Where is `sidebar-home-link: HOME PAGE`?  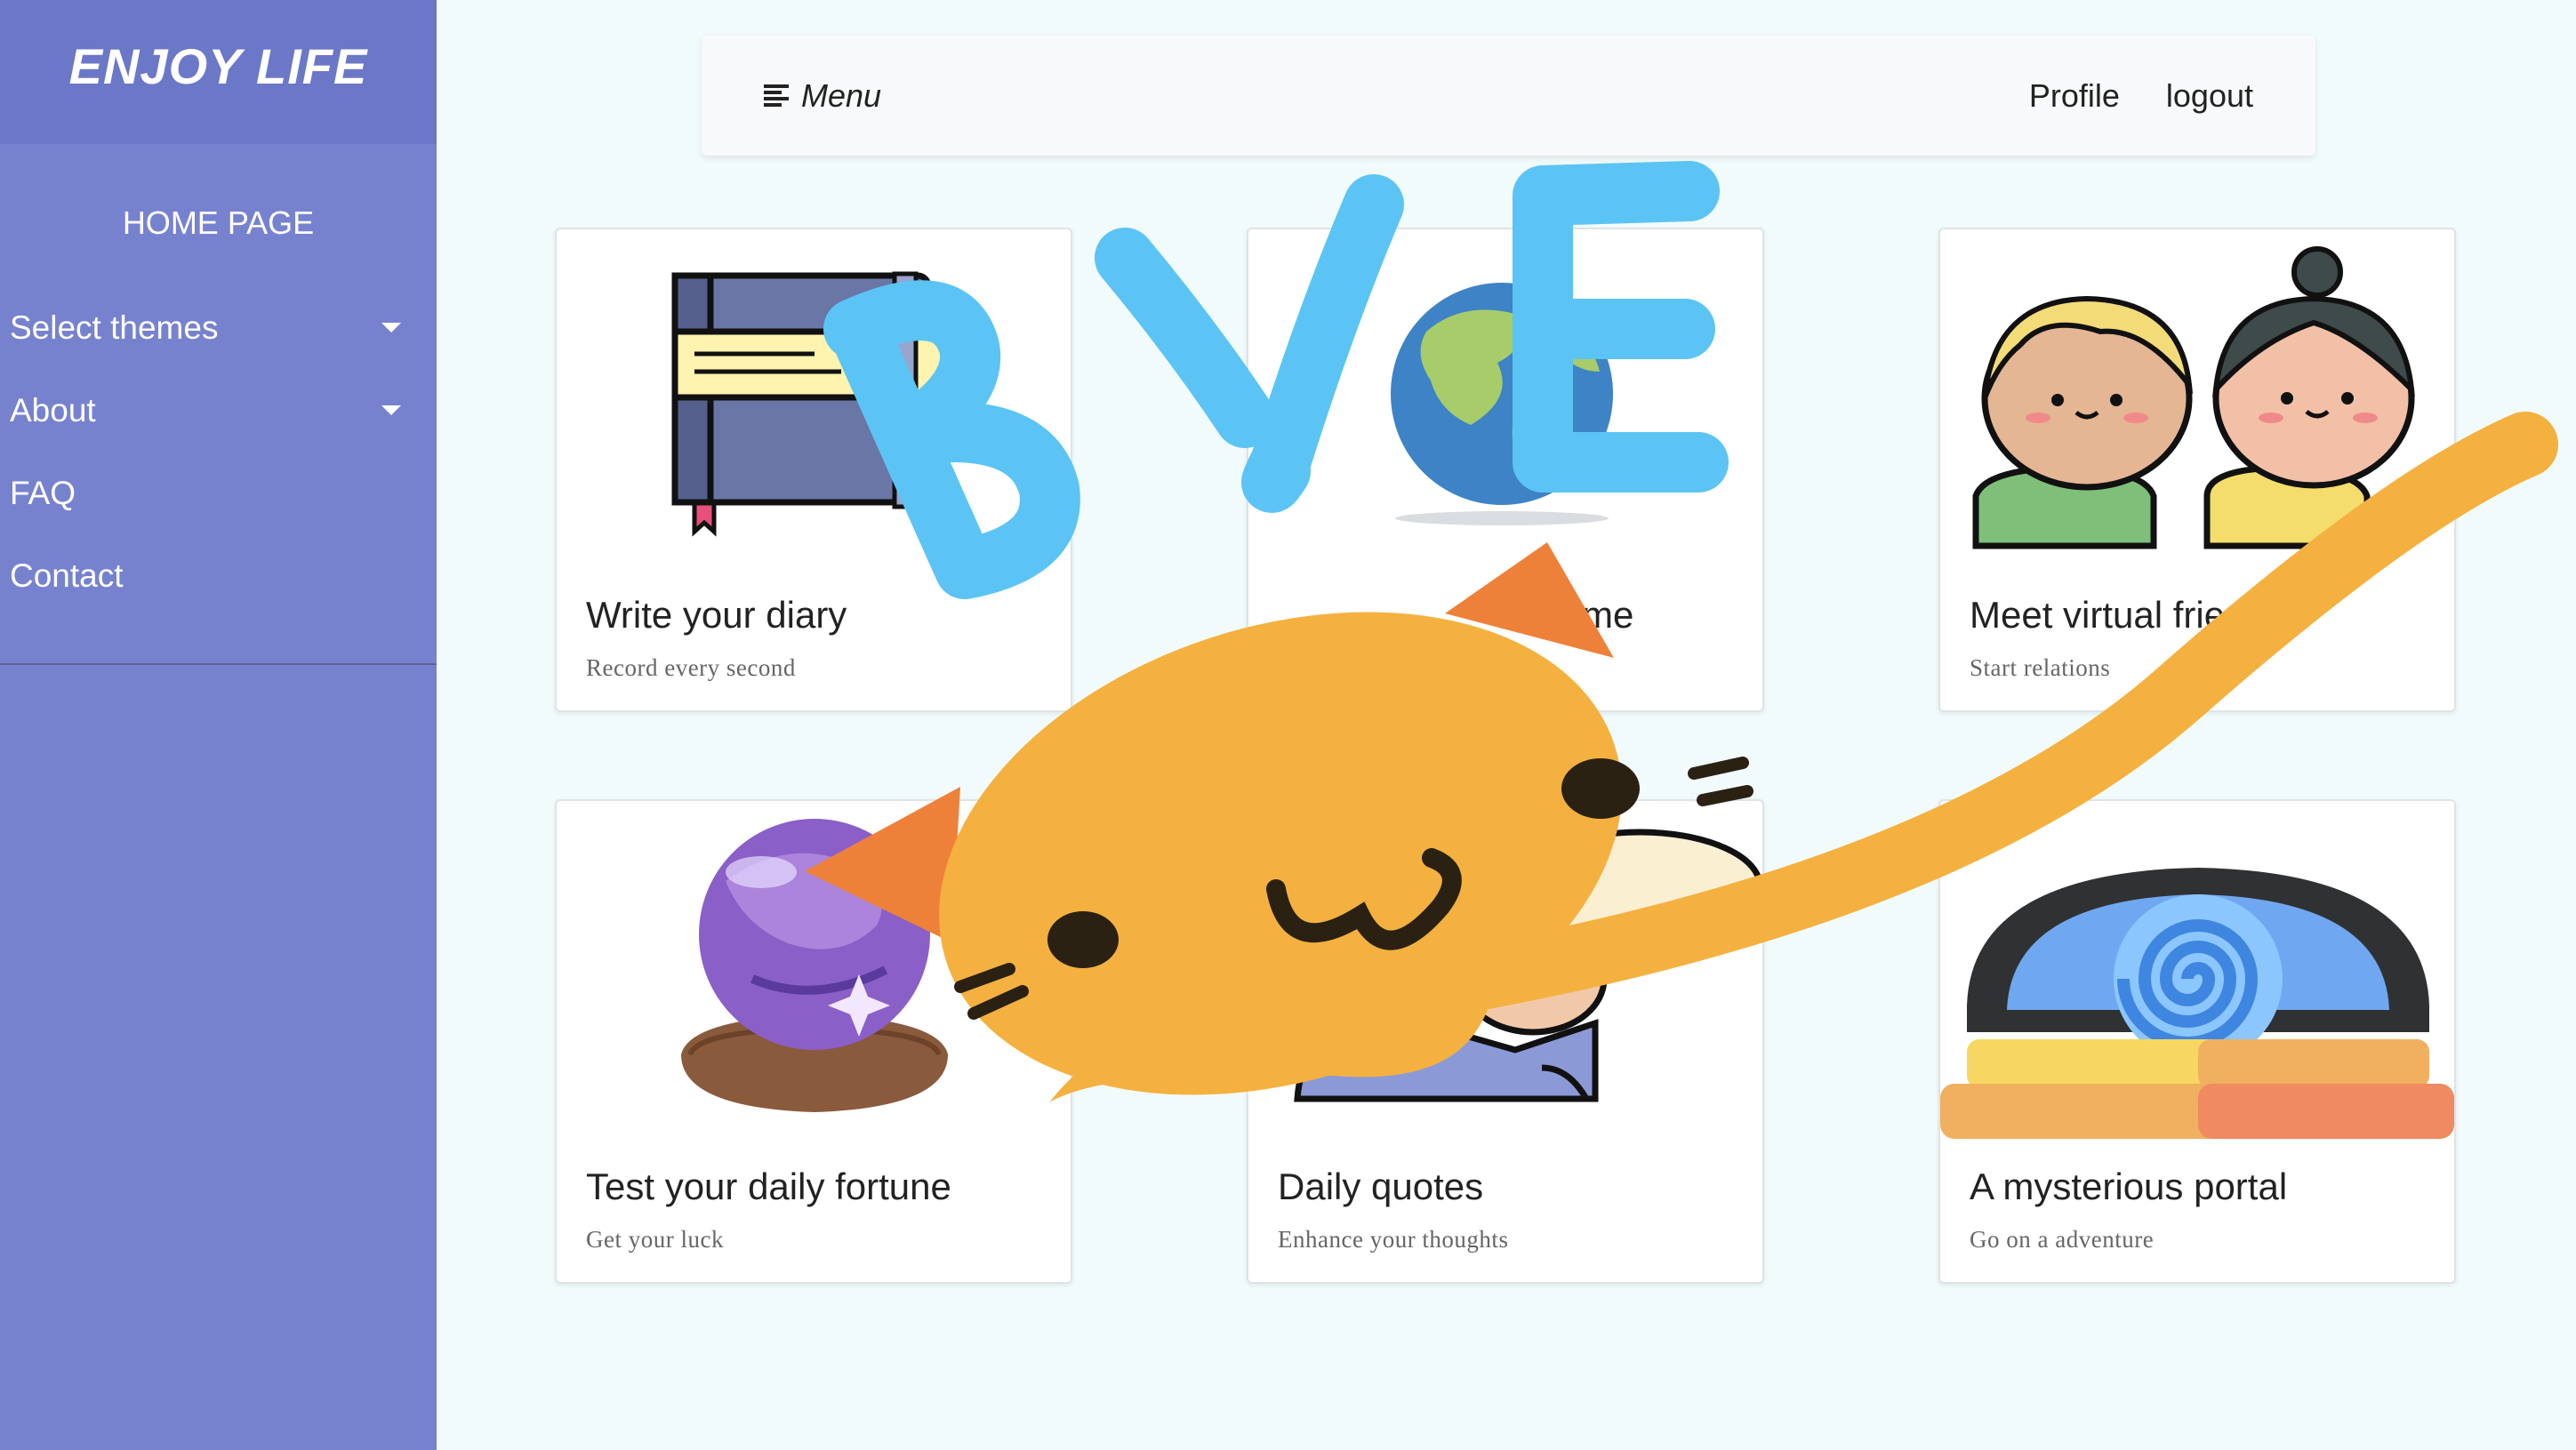 sidebar-home-link: HOME PAGE is located at coordinates (218, 235).